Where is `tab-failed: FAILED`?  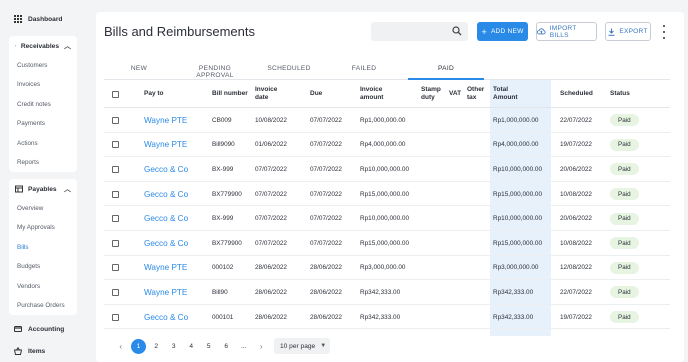
tab-failed: FAILED is located at coordinates (364, 68).